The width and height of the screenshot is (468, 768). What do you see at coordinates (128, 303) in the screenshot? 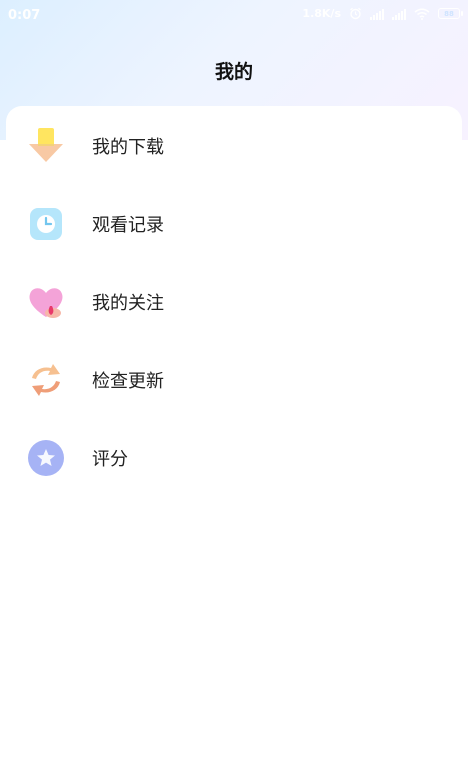
I see `menu-label-following: 我的关注` at bounding box center [128, 303].